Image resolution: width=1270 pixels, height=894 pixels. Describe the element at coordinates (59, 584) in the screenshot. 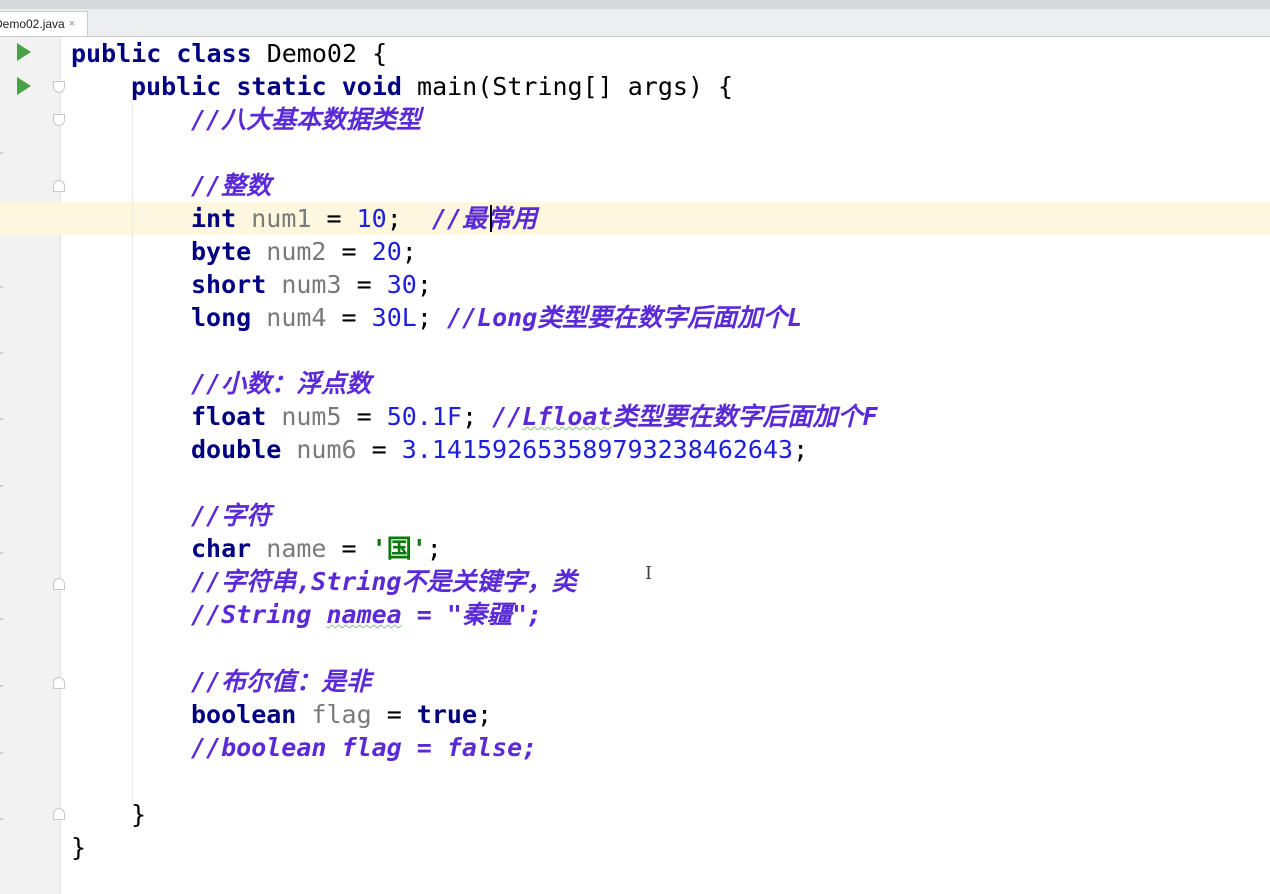

I see `fold-string-comment-icon` at that location.